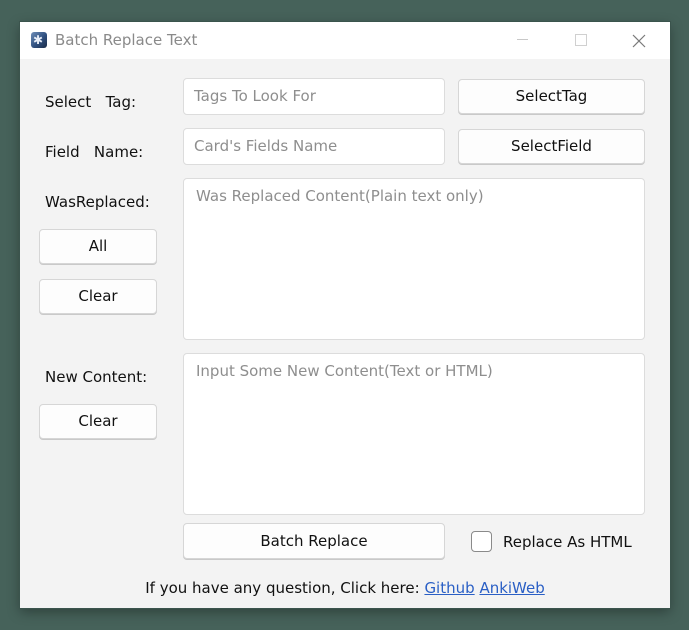  I want to click on select-field-button: SelectField, so click(551, 146).